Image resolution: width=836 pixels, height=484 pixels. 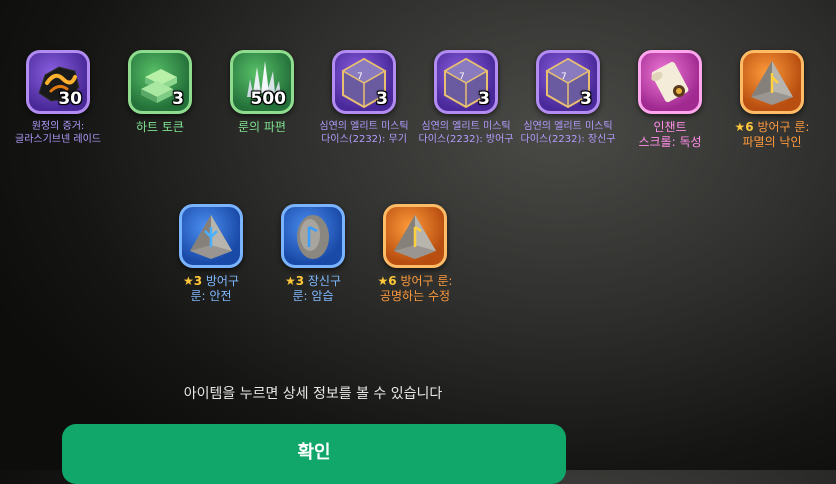 I want to click on item-label: 심연의 엘리트 미스틱 다이스(2232): 장신구, so click(x=568, y=133).